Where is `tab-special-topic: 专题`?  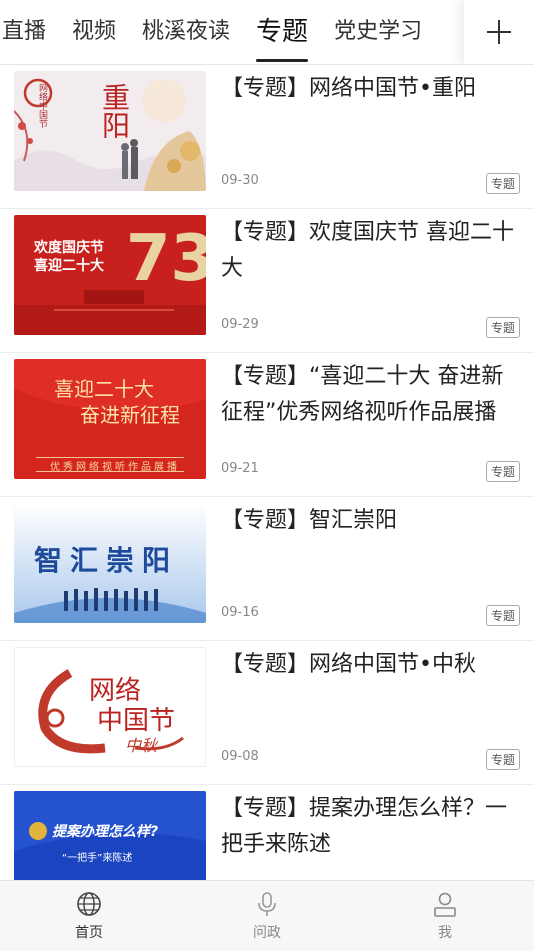 tab-special-topic: 专题 is located at coordinates (282, 32).